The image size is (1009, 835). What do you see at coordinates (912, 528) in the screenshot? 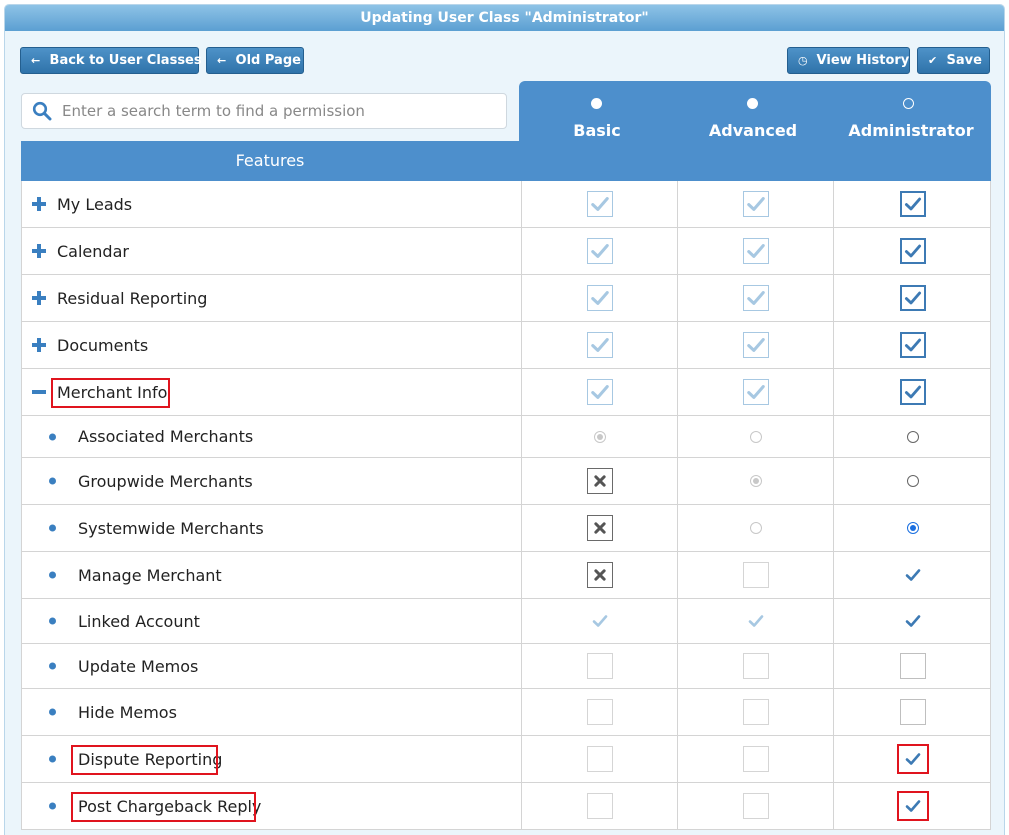
I see `selected-radio-button` at bounding box center [912, 528].